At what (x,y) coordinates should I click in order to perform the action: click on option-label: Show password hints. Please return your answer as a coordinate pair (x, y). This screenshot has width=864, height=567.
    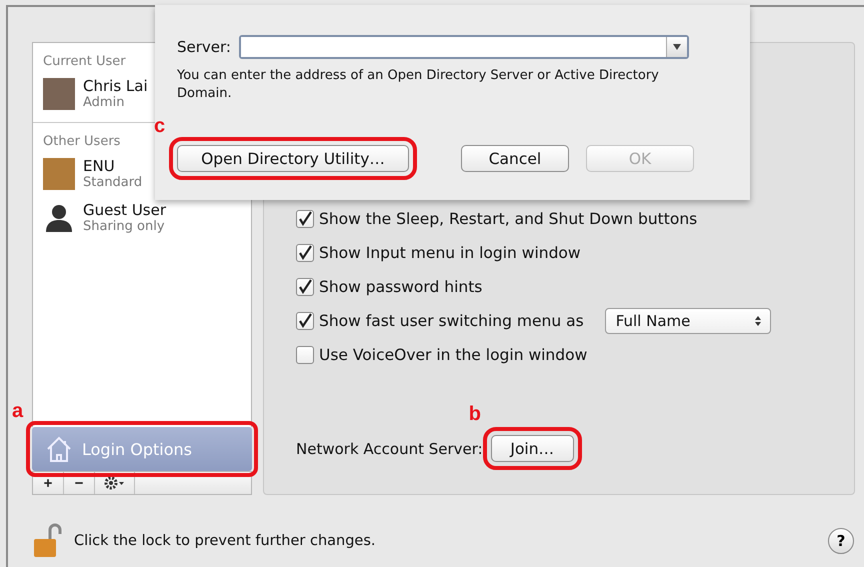
    Looking at the image, I should click on (400, 287).